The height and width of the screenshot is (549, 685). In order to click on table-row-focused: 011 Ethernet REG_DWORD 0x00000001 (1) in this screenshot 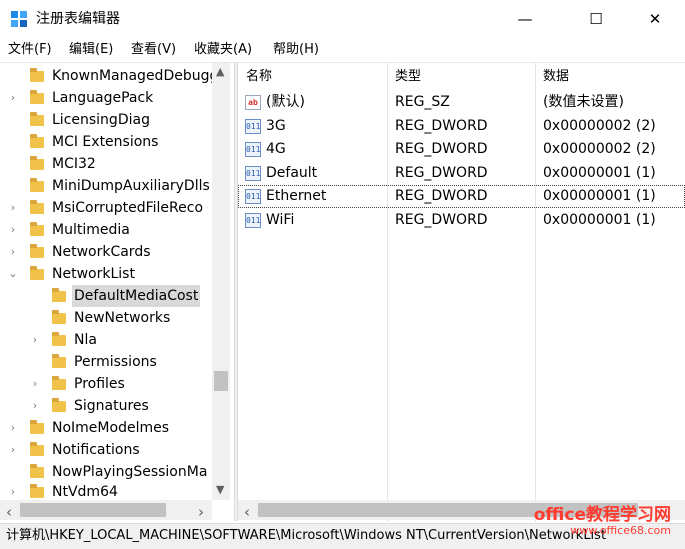, I will do `click(461, 196)`.